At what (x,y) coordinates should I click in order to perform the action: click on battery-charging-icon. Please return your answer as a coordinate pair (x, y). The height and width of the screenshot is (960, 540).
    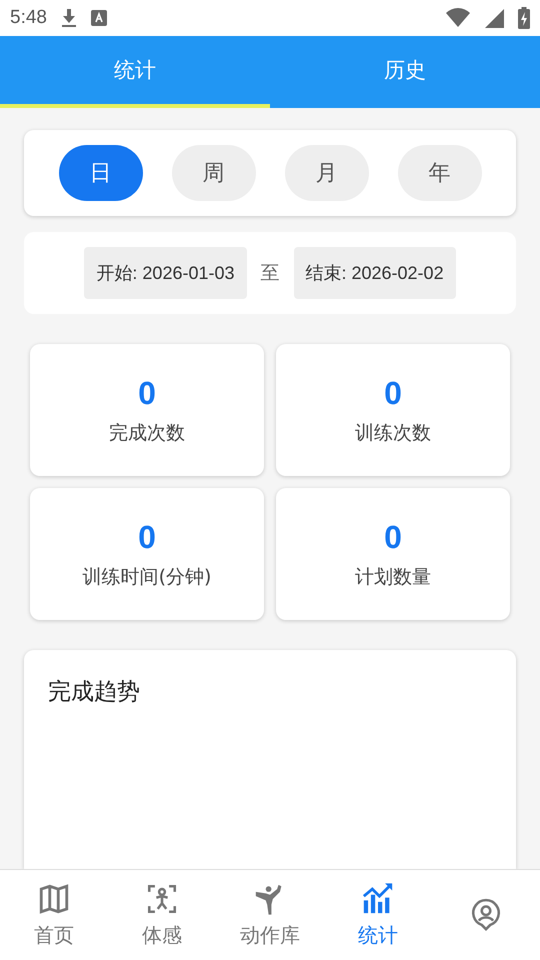
    Looking at the image, I should click on (524, 18).